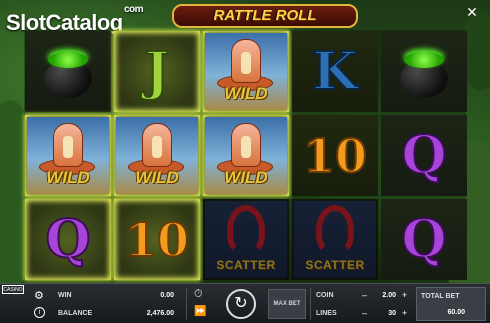 This screenshot has height=323, width=490. I want to click on balance-value: 2,476.00, so click(160, 313).